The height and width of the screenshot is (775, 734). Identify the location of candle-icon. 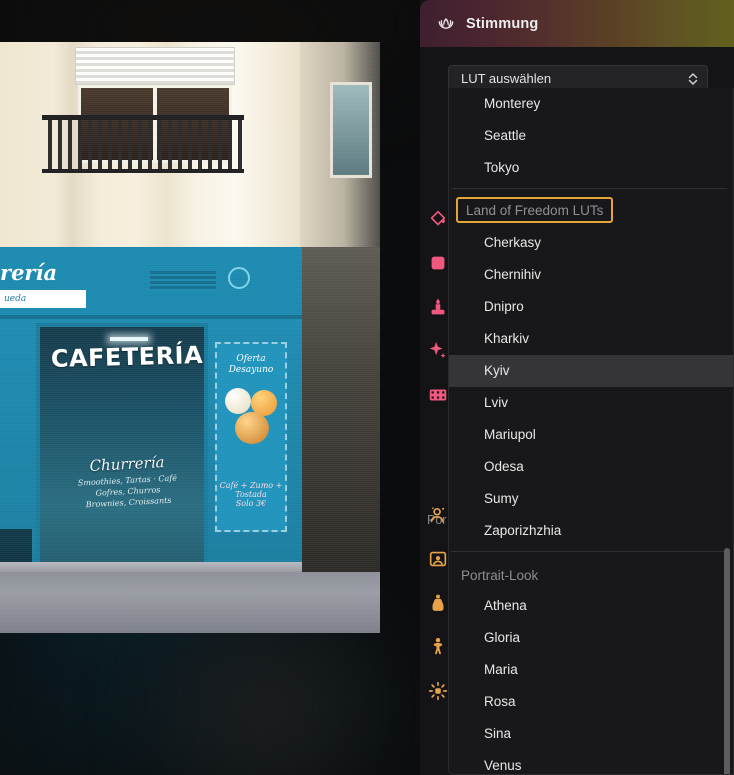
(438, 307).